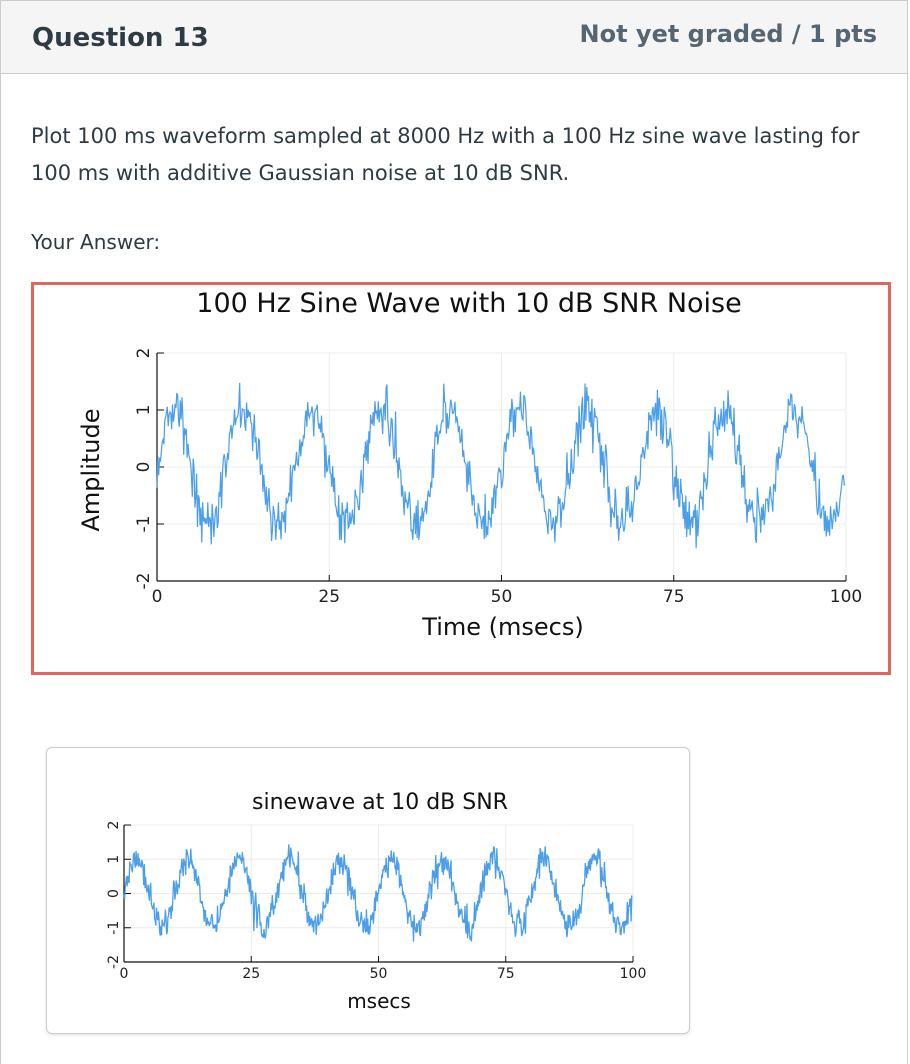 Image resolution: width=910 pixels, height=1064 pixels. Describe the element at coordinates (120, 38) in the screenshot. I see `question-title: Question 13` at that location.